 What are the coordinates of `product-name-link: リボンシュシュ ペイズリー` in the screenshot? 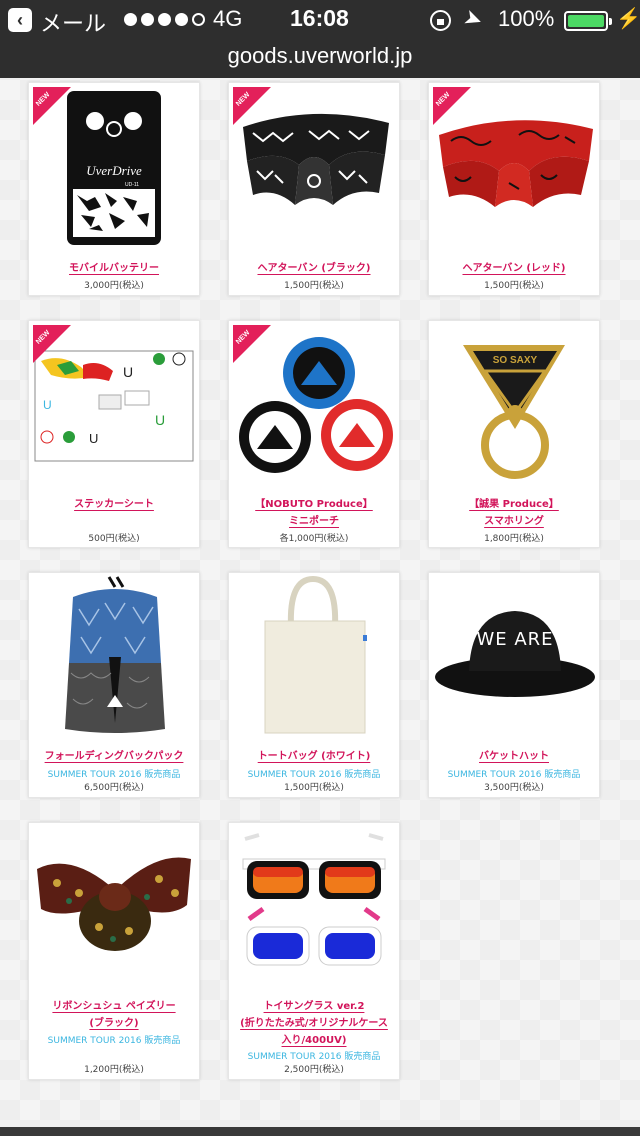 It's located at (114, 1007).